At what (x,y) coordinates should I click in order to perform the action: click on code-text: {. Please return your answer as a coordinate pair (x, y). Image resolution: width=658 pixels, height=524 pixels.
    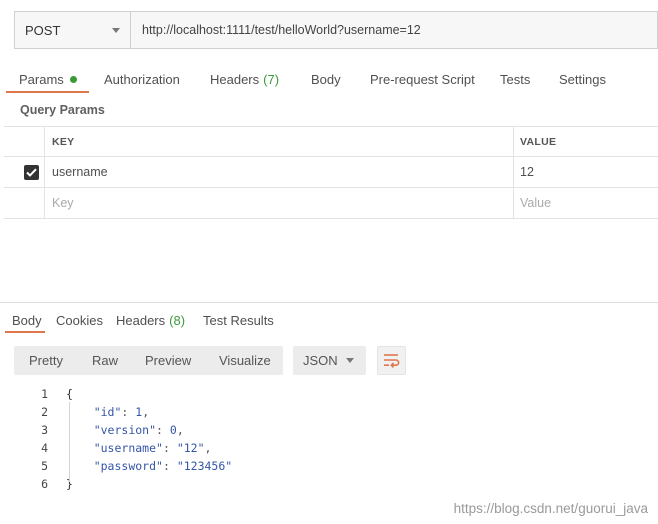
    Looking at the image, I should click on (69, 394).